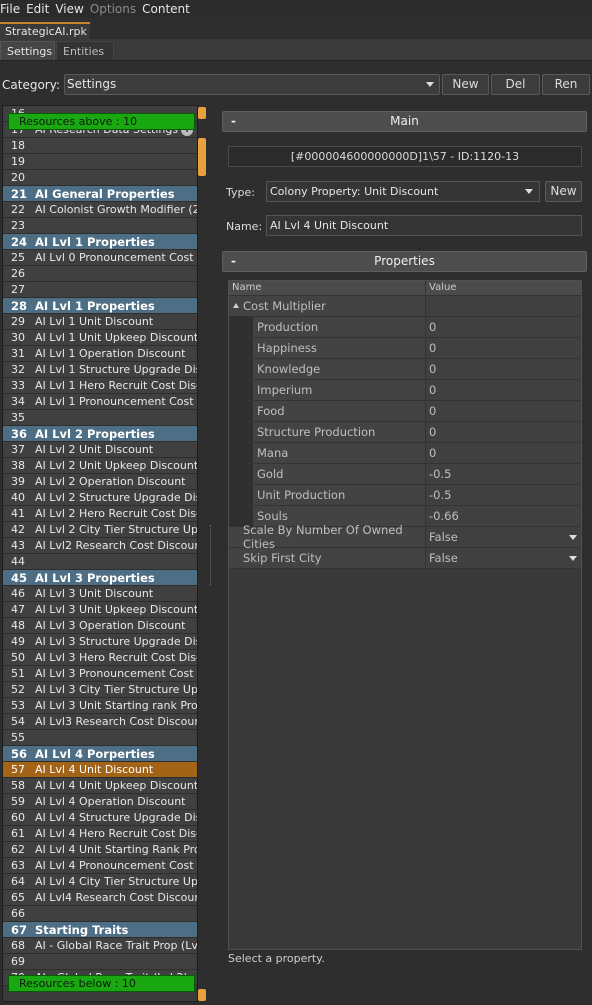 This screenshot has height=1005, width=592. What do you see at coordinates (100, 850) in the screenshot?
I see `list-item: 62 AI Lvl 4 Unit Starting Rank Prop` at bounding box center [100, 850].